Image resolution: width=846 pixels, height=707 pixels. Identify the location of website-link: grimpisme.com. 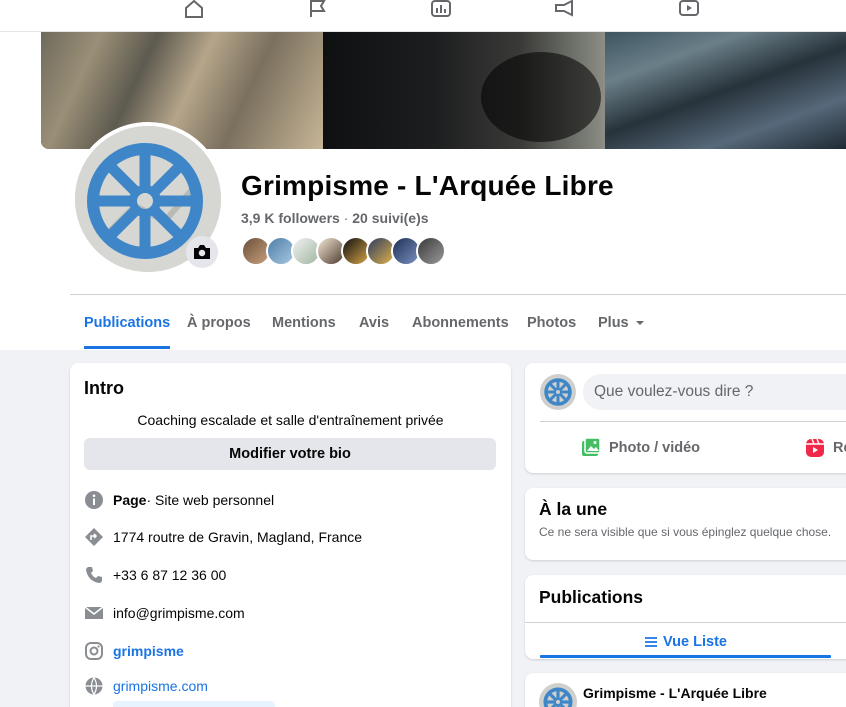
(160, 686).